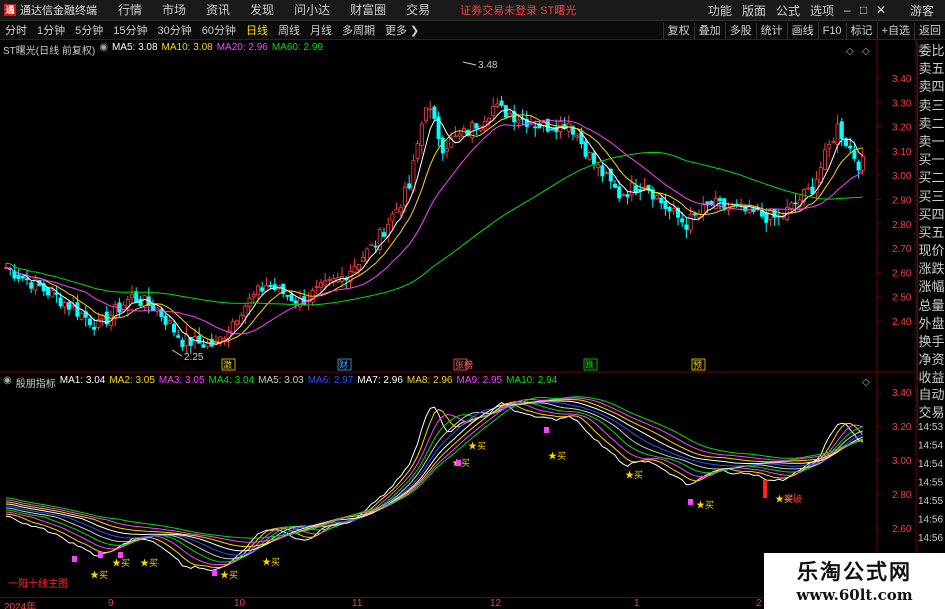 This screenshot has width=945, height=609. I want to click on y-tick-label: 2.40, so click(902, 322).